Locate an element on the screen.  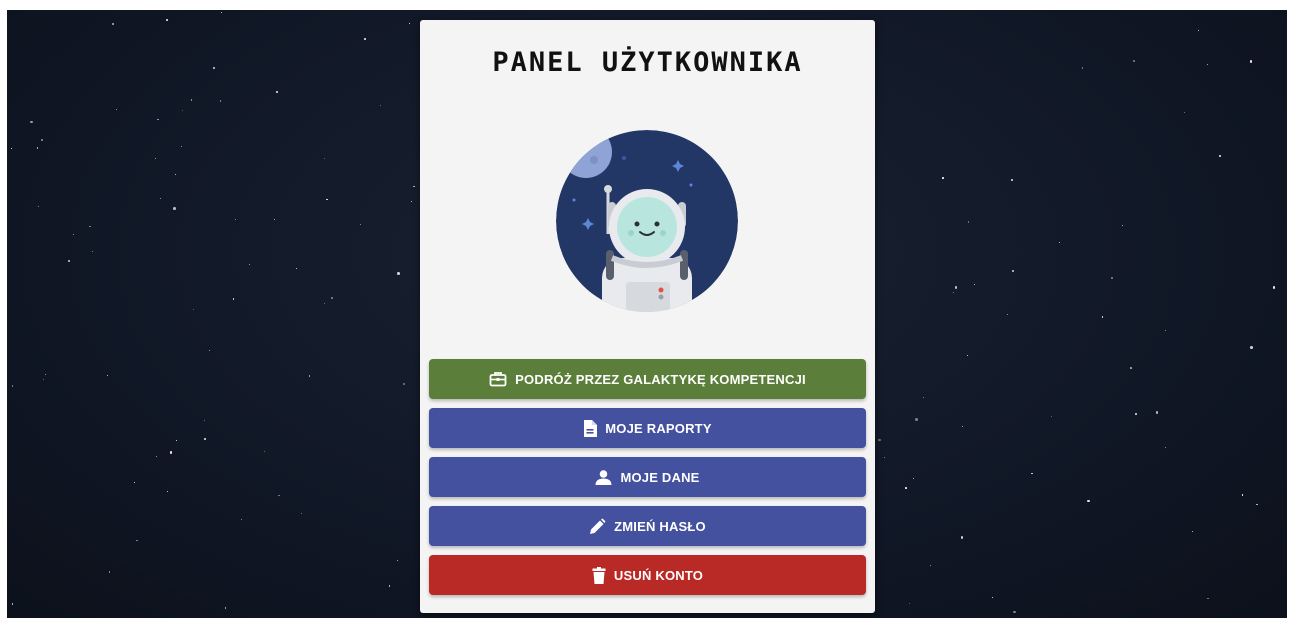
briefcase-icon is located at coordinates (498, 379).